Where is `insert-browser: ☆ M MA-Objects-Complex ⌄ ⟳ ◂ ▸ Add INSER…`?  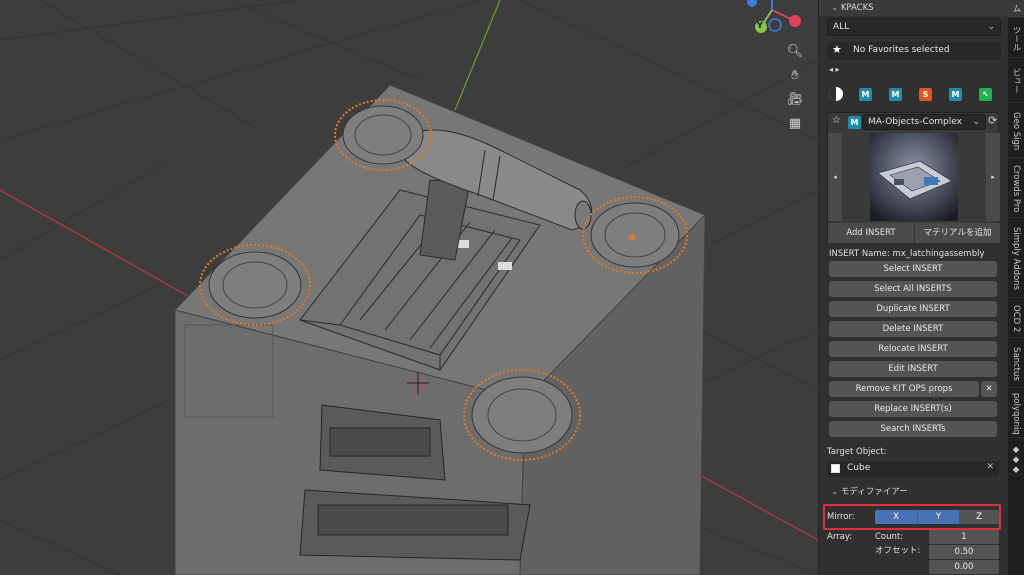 insert-browser: ☆ M MA-Objects-Complex ⌄ ⟳ ◂ ▸ Add INSER… is located at coordinates (913, 177).